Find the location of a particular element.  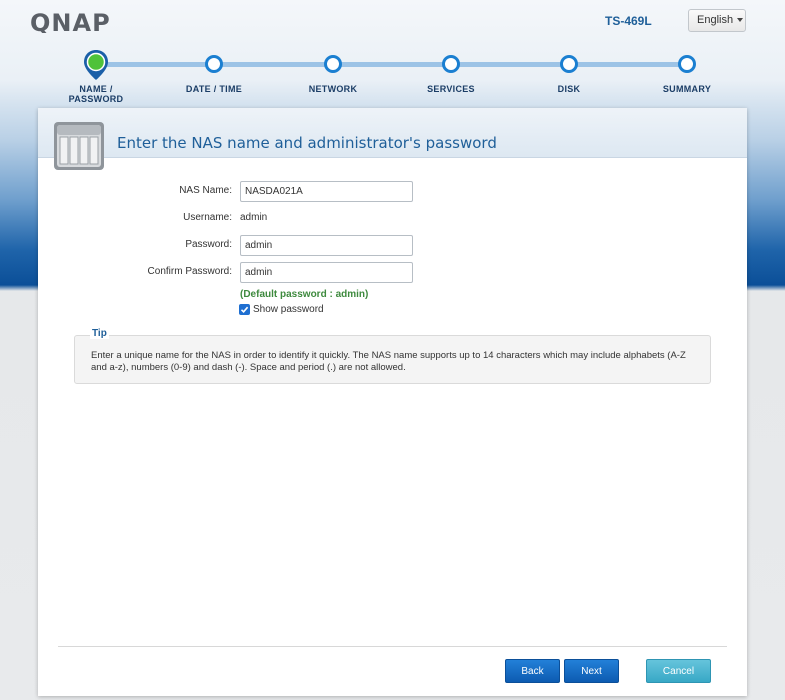

nas-name-row: NAS Name: is located at coordinates (392, 192).